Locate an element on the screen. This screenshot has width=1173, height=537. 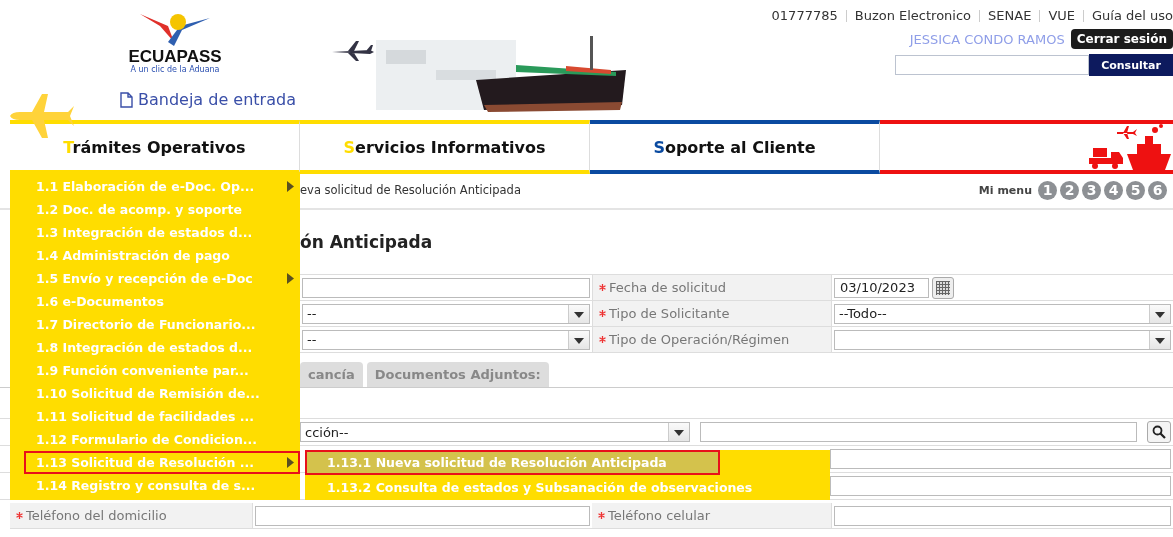
inbox-link: Bandeja de entrada is located at coordinates (210, 99).